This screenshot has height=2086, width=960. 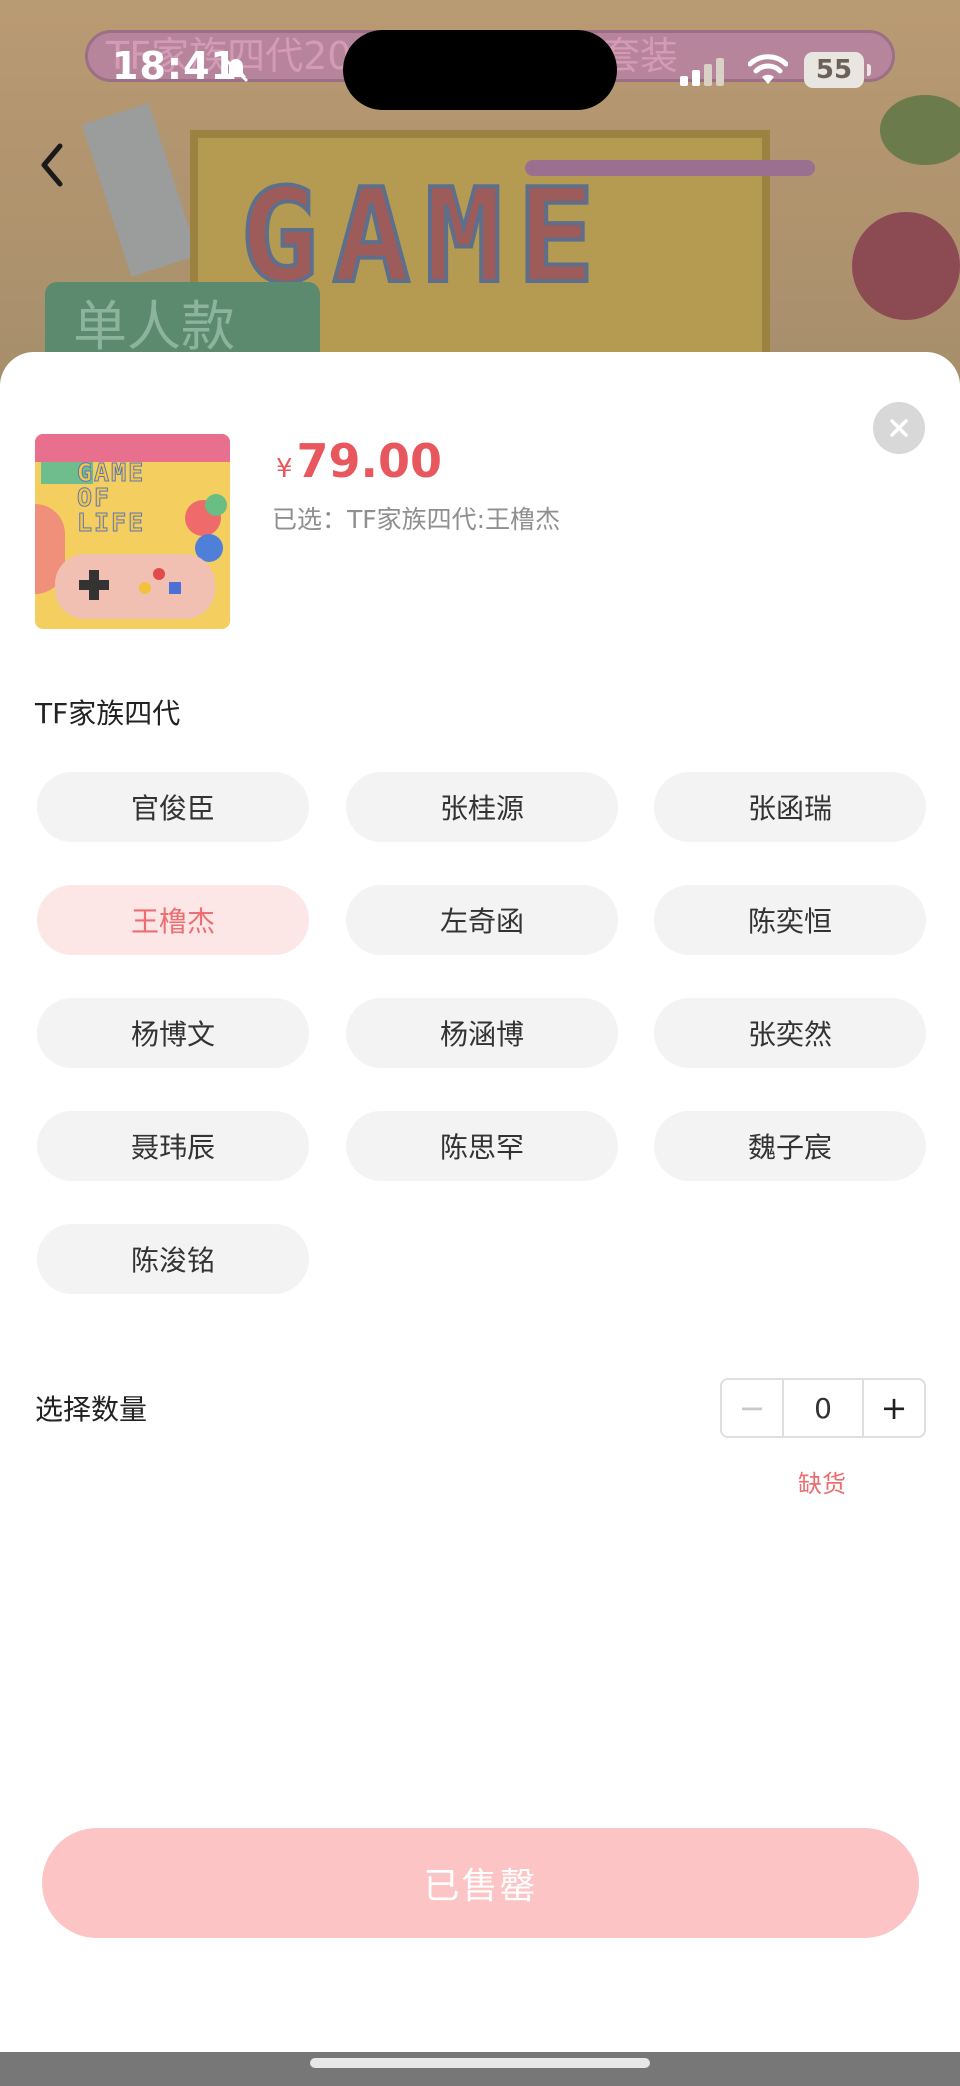 I want to click on decrease-quantity-button: −, so click(x=753, y=1408).